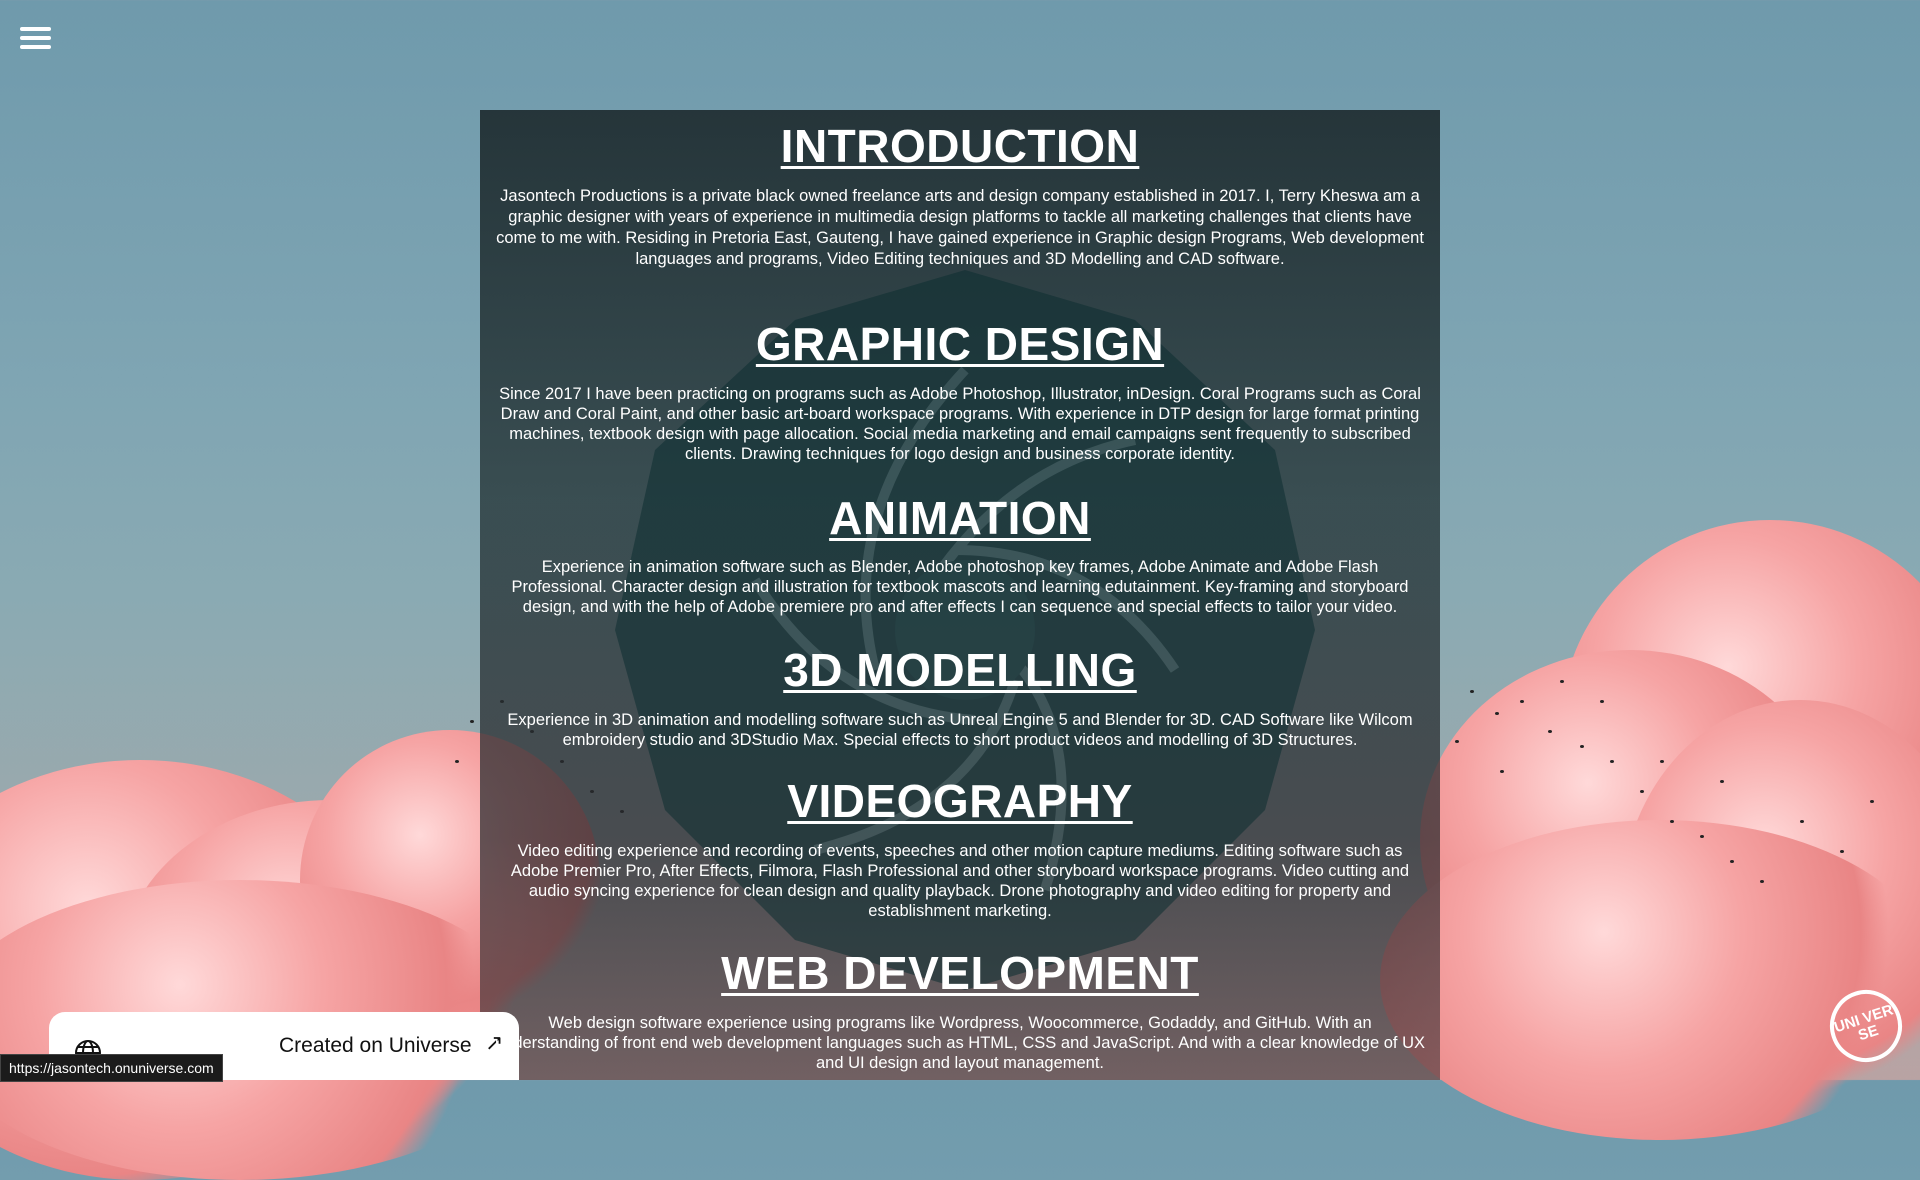  Describe the element at coordinates (111, 1068) in the screenshot. I see `status-bar-url: https://jasontech.onuniverse.com` at that location.